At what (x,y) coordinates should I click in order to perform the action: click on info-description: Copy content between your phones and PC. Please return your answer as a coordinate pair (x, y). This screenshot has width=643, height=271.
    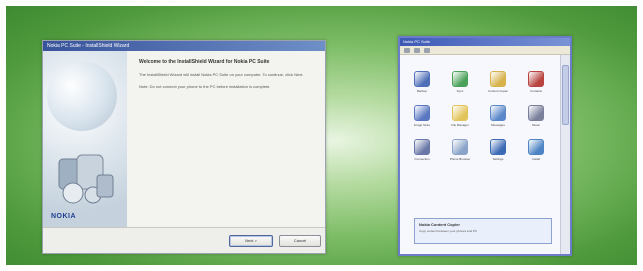
    Looking at the image, I should click on (448, 231).